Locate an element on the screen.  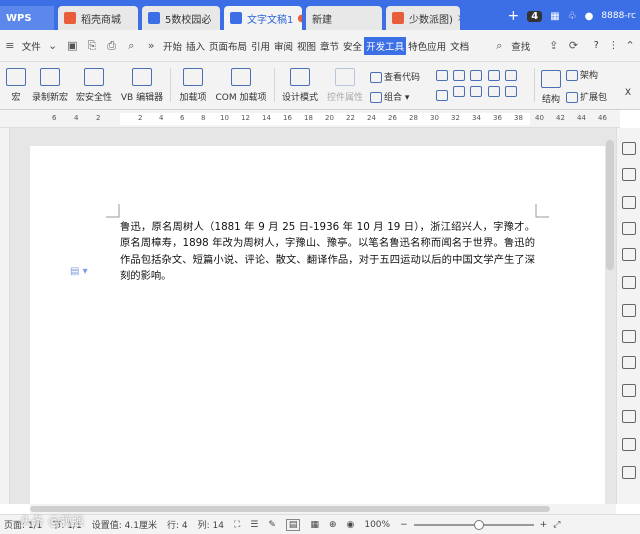
text-control-icon is located at coordinates (442, 75).